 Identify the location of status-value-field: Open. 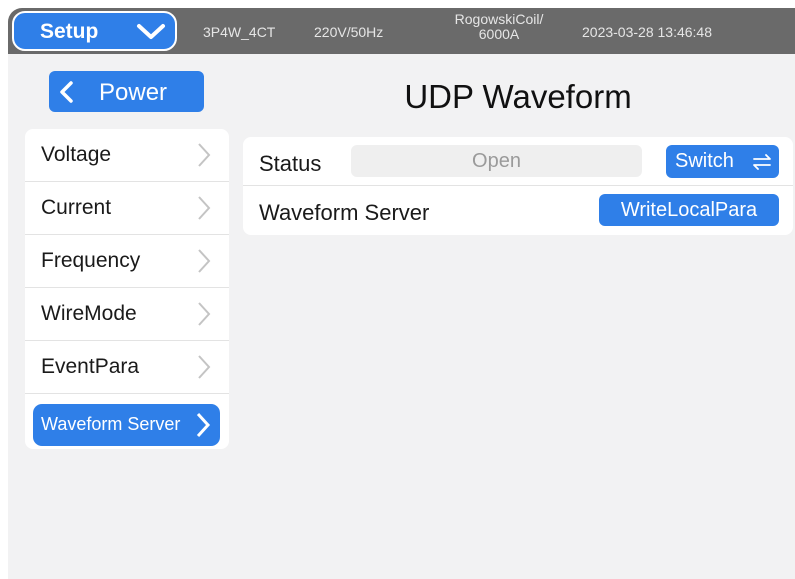
(496, 161).